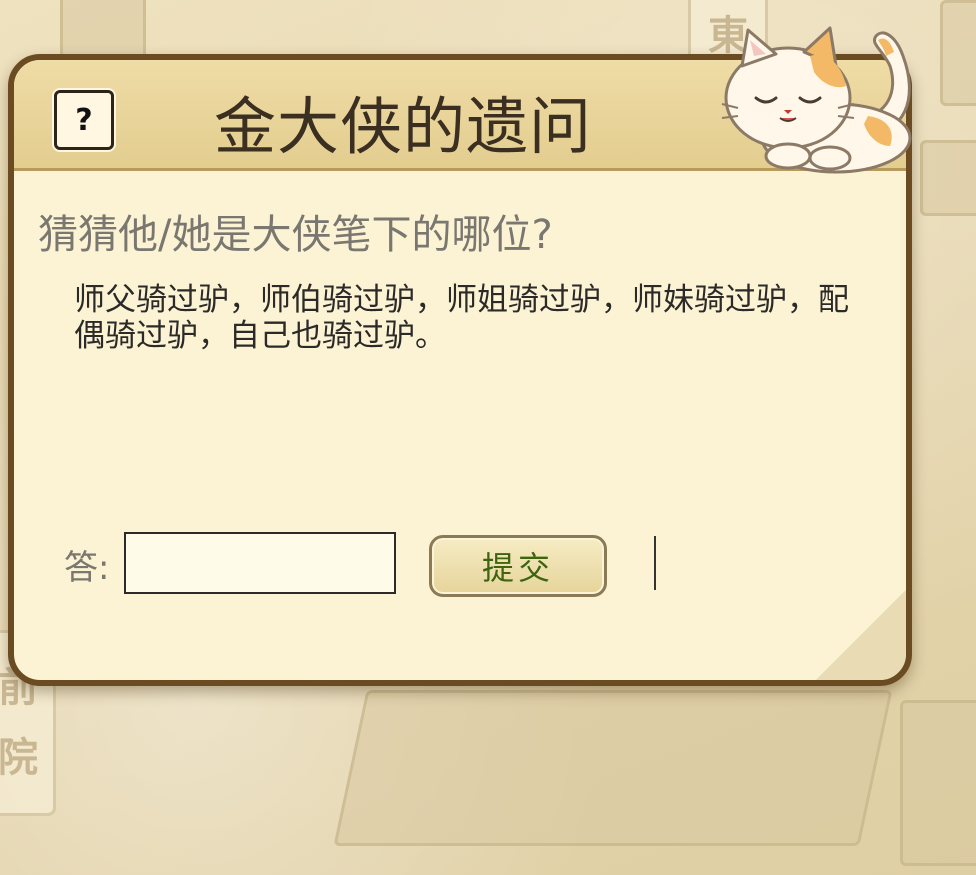 The width and height of the screenshot is (976, 875). Describe the element at coordinates (938, 783) in the screenshot. I see `background-bench-right` at that location.